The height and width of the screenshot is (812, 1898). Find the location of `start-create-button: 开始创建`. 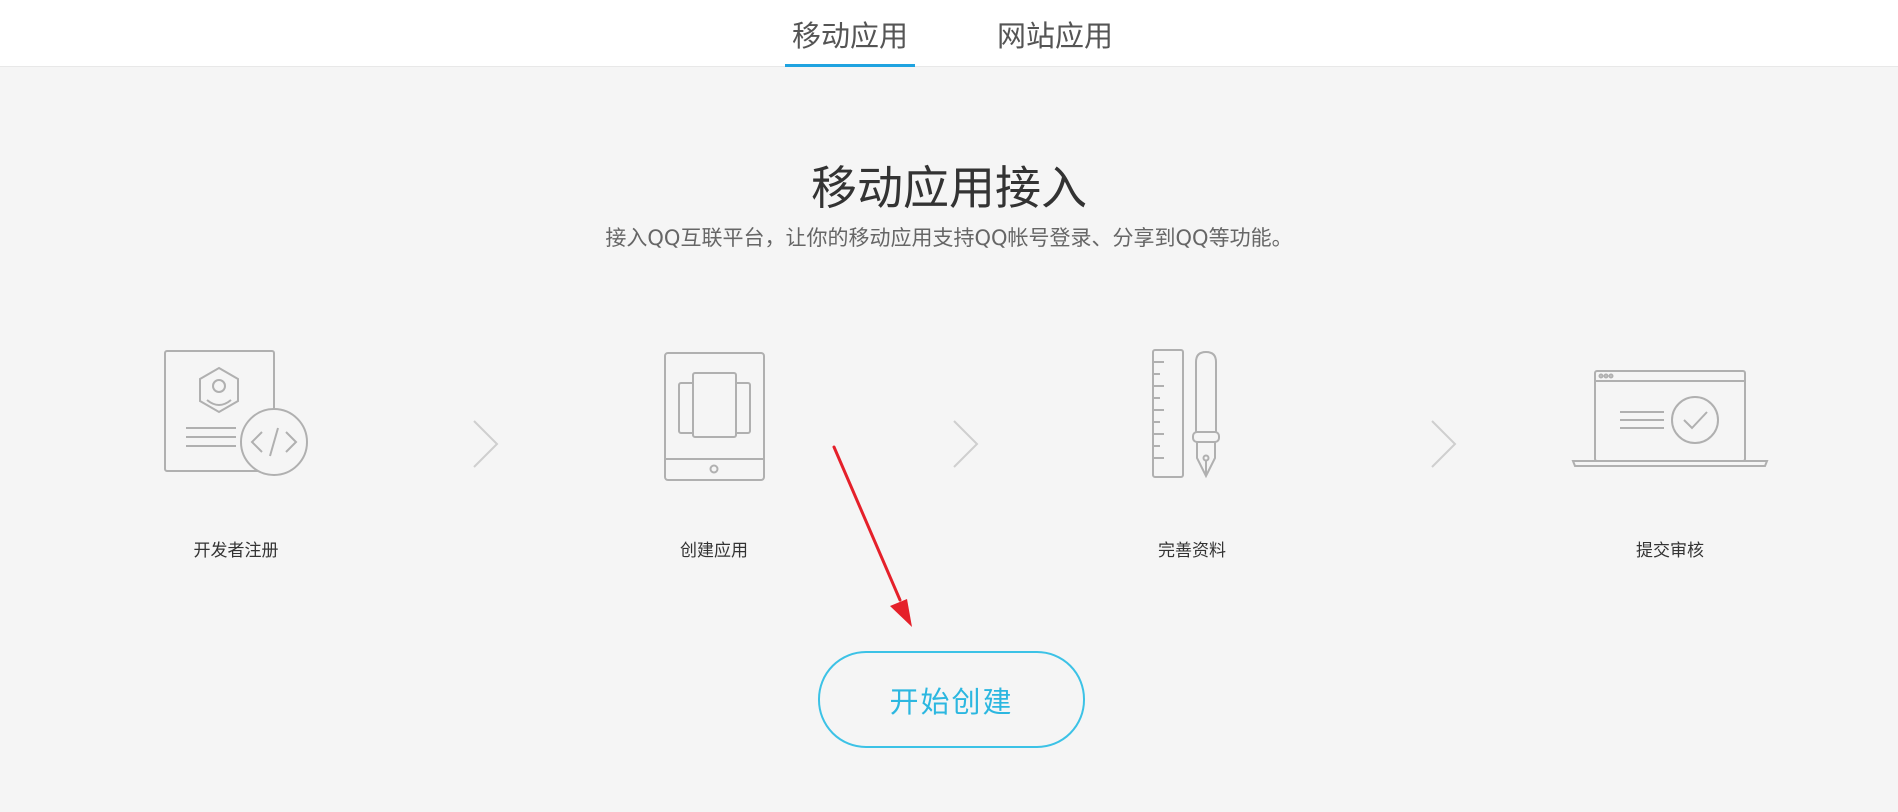

start-create-button: 开始创建 is located at coordinates (951, 699).